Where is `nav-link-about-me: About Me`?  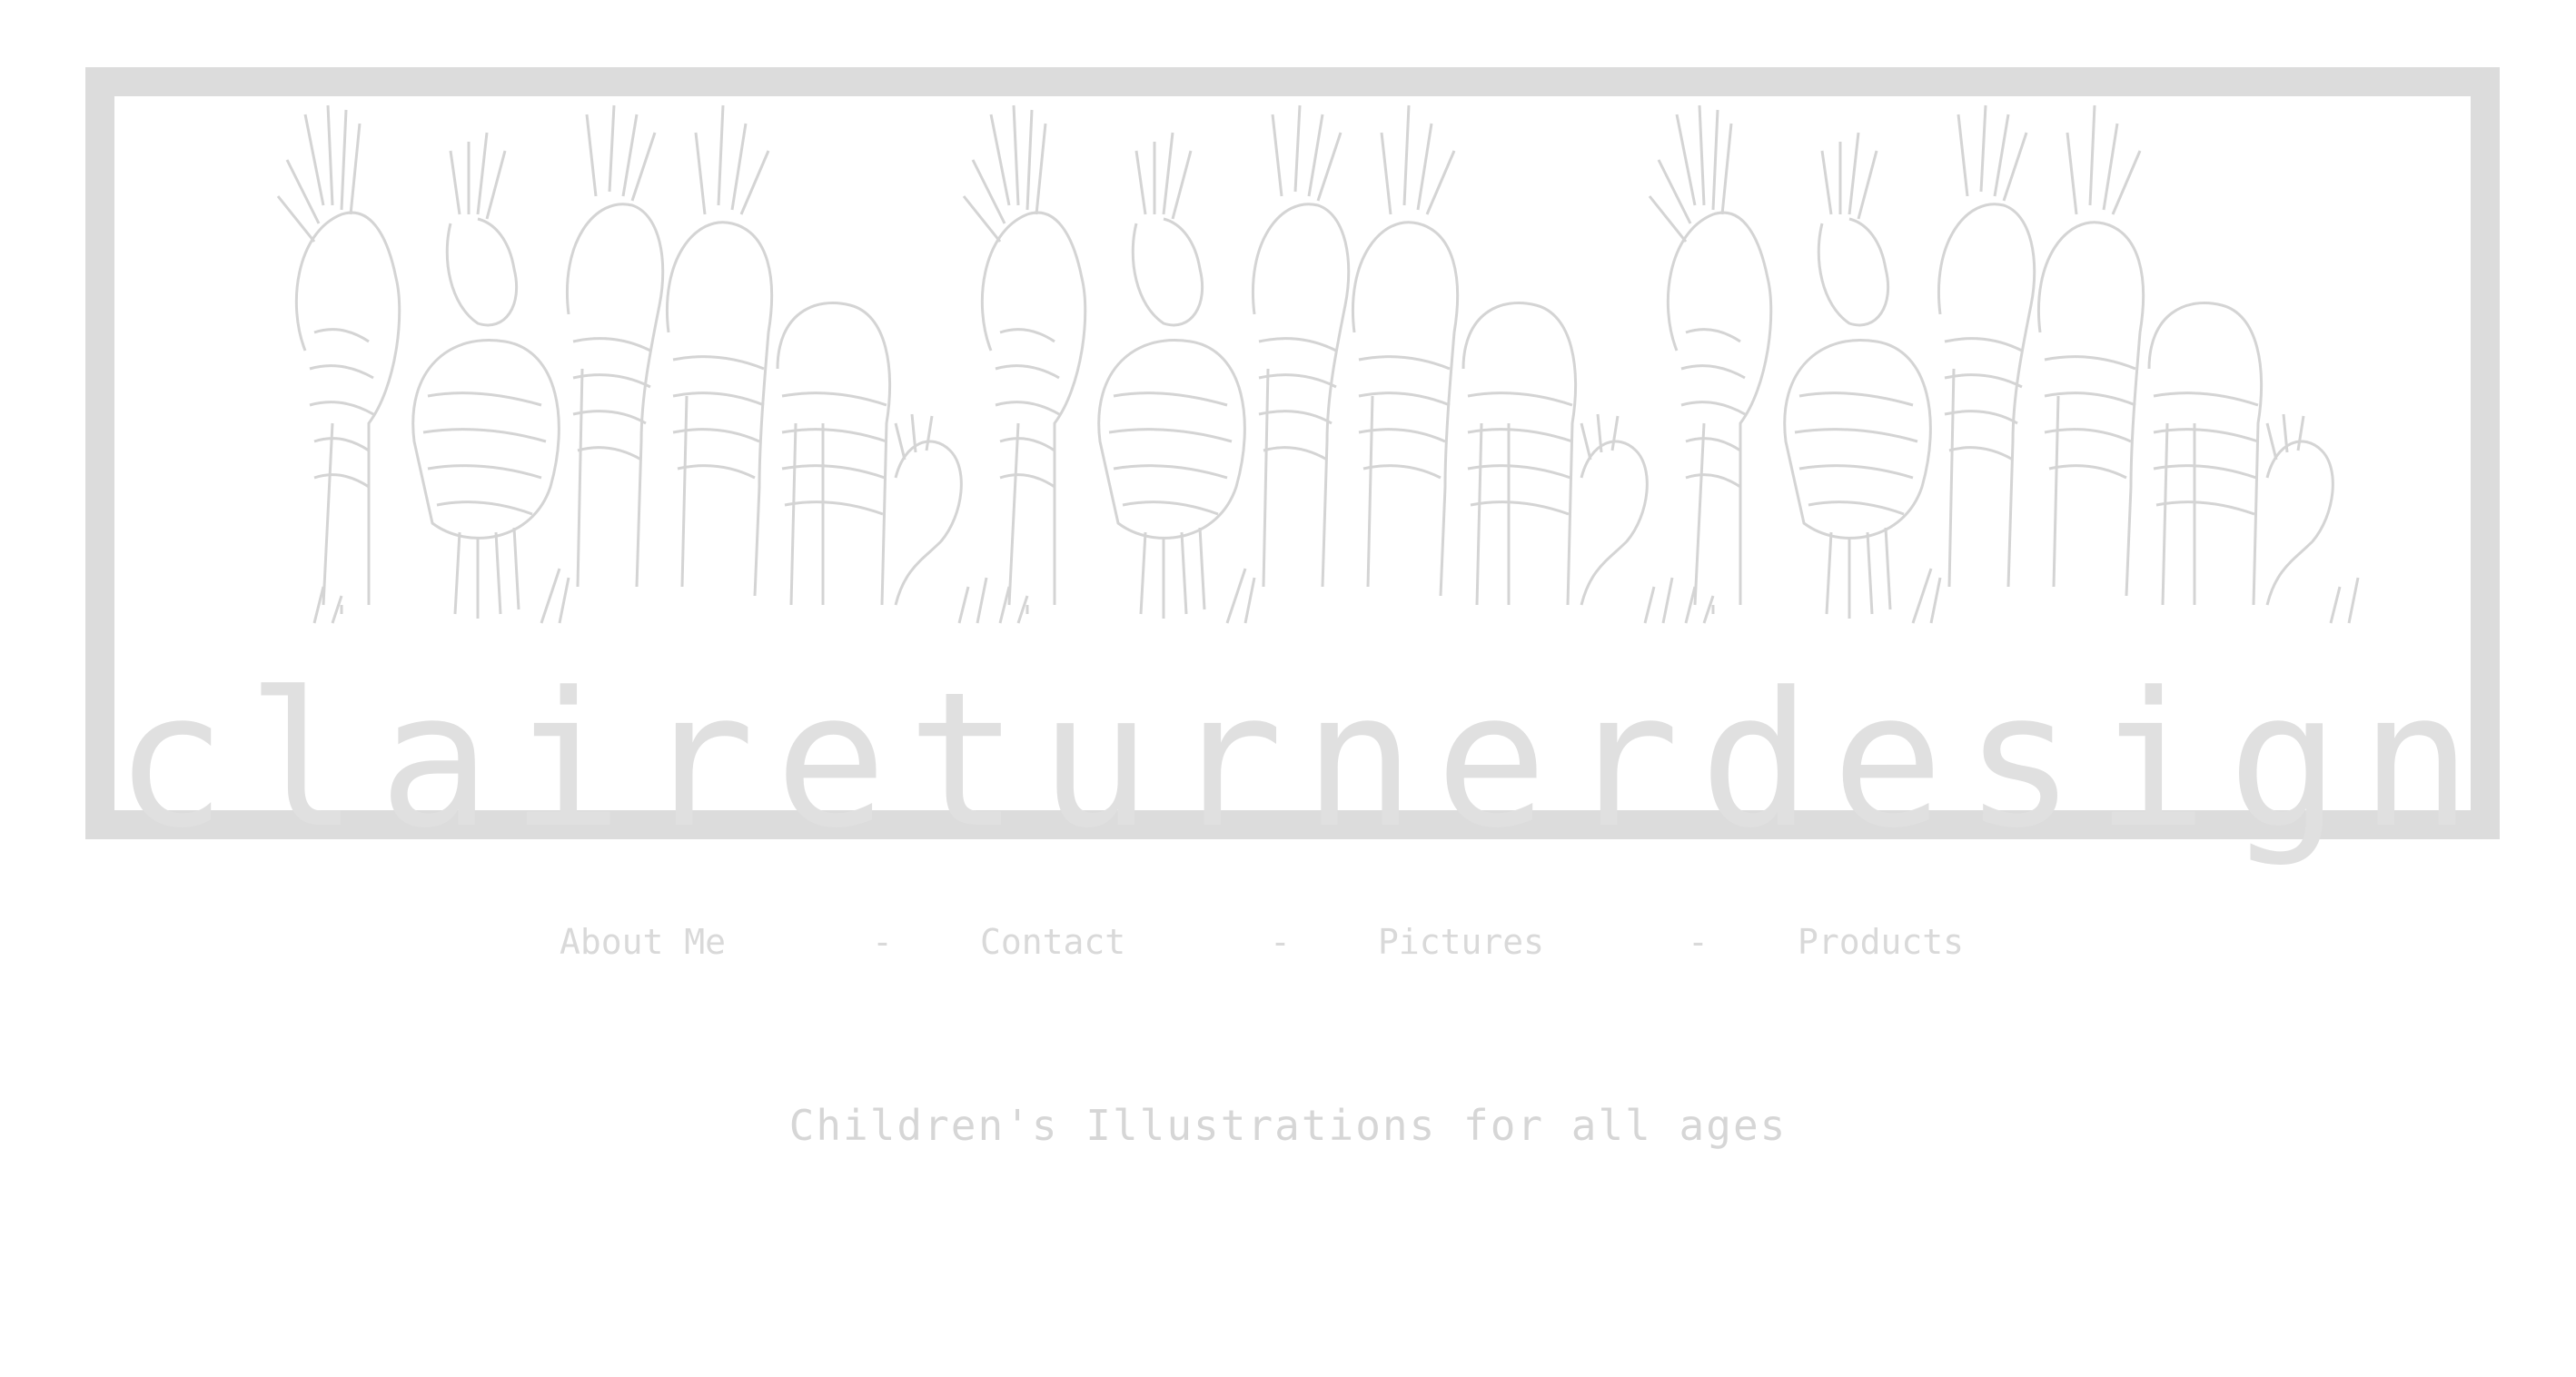
nav-link-about-me: About Me is located at coordinates (643, 942).